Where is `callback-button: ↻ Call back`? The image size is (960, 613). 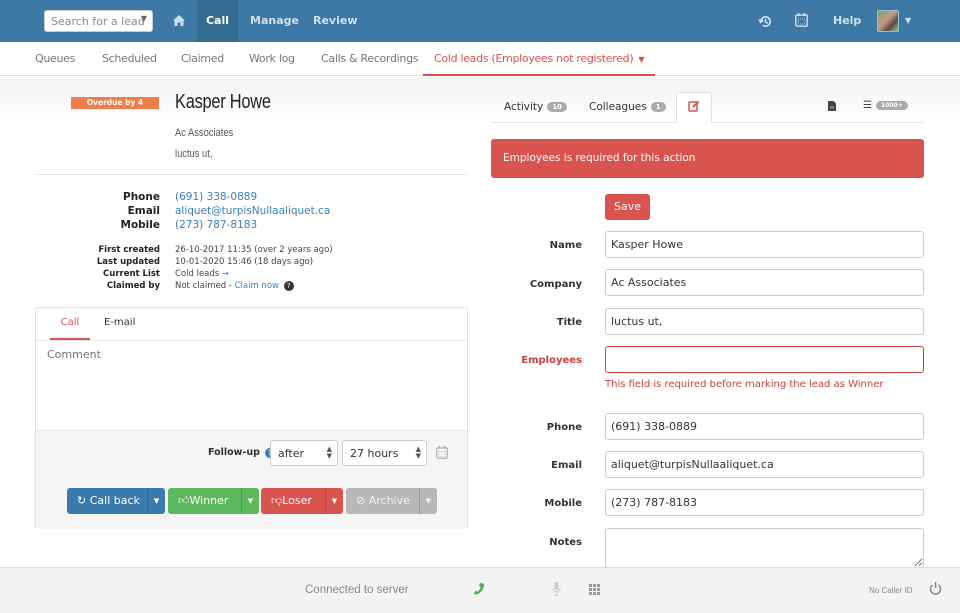
callback-button: ↻ Call back is located at coordinates (107, 501).